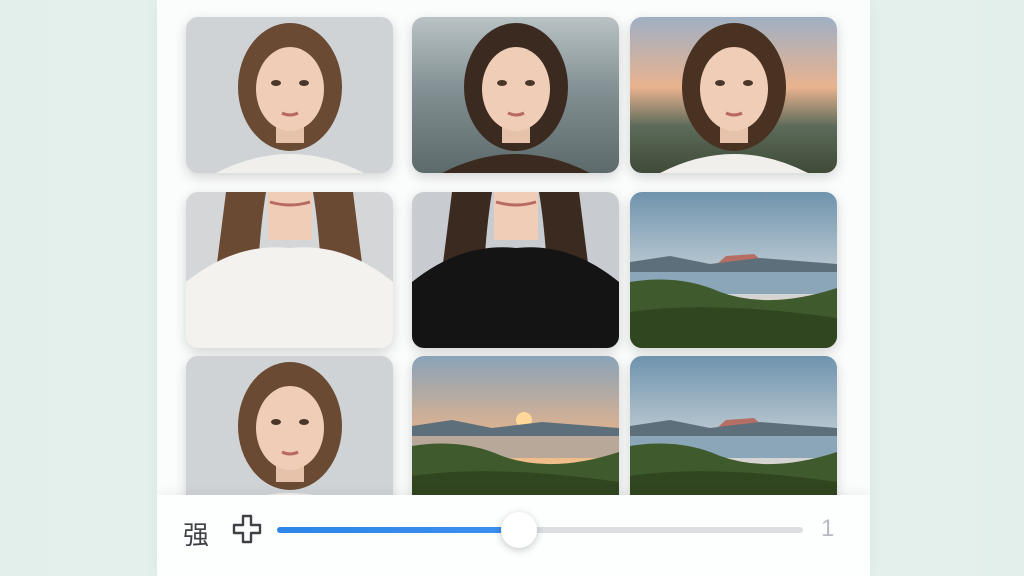  Describe the element at coordinates (196, 536) in the screenshot. I see `strength-label: 强` at that location.